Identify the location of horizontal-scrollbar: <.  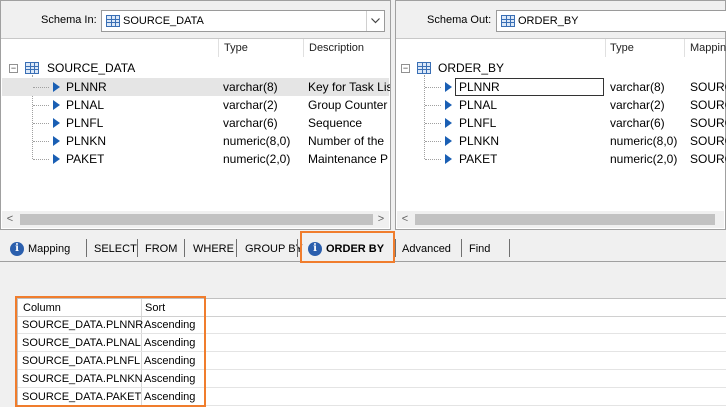
(560, 219).